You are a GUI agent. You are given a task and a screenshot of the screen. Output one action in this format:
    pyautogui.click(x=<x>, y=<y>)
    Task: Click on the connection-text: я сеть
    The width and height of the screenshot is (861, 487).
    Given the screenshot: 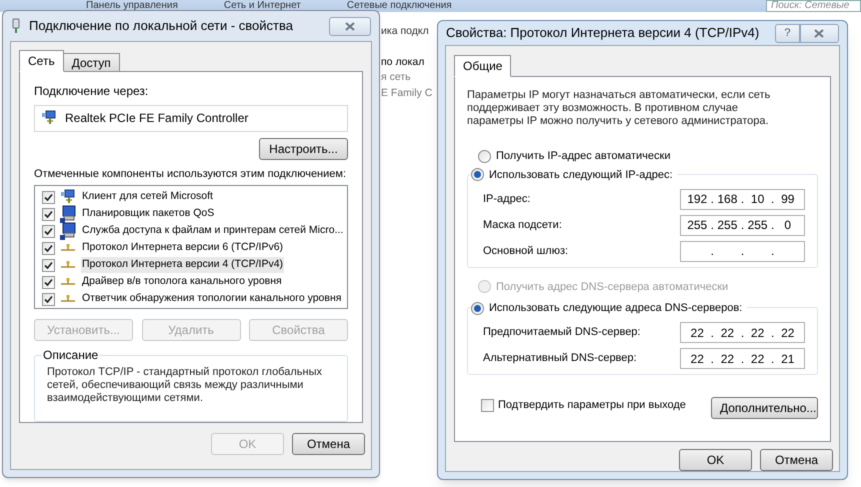 What is the action you would take?
    pyautogui.click(x=396, y=77)
    